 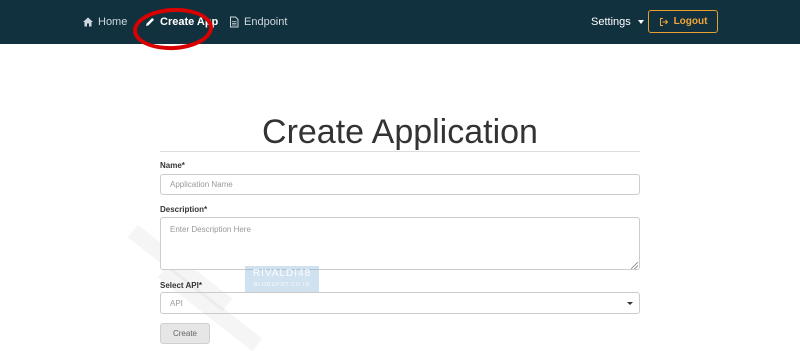 I want to click on logout-label: Logout, so click(x=690, y=21).